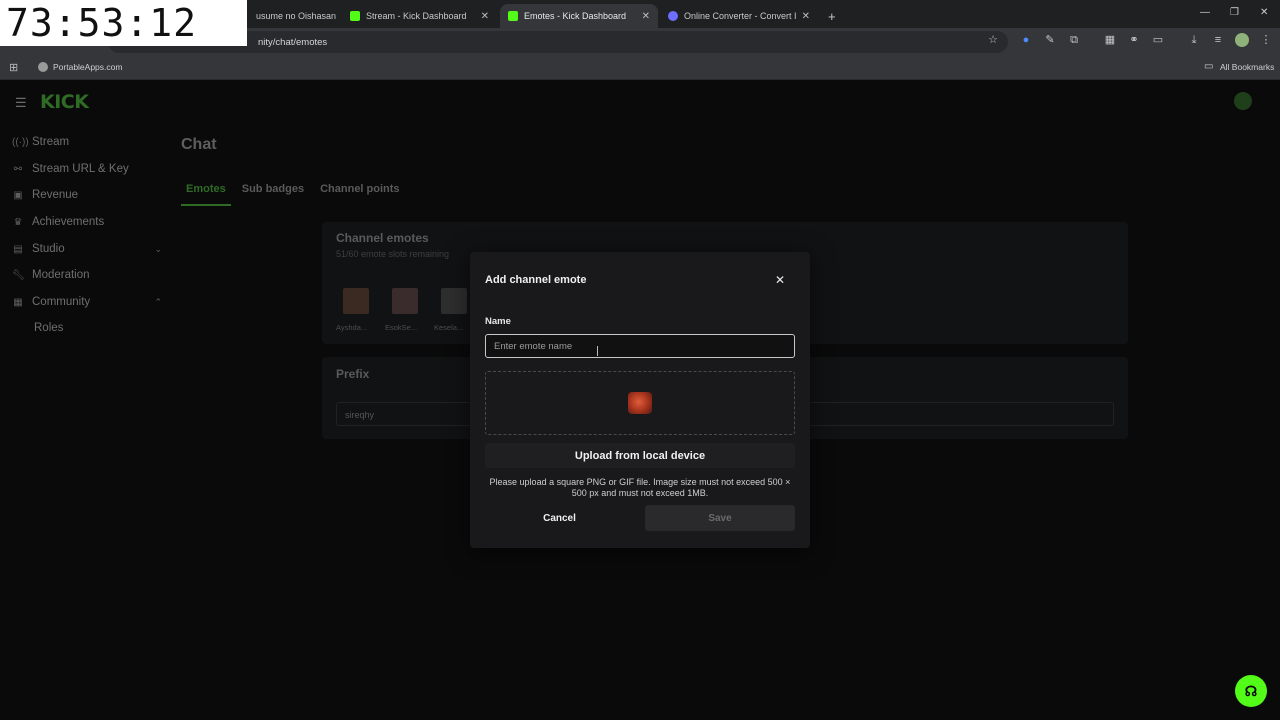 Image resolution: width=1280 pixels, height=720 pixels. Describe the element at coordinates (80, 169) in the screenshot. I see `sidebar-item-label: Stream URL & Key` at that location.